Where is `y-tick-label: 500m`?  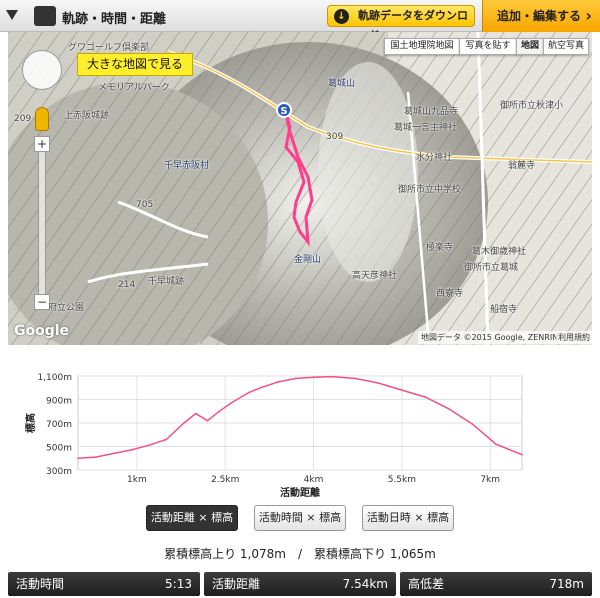
y-tick-label: 500m is located at coordinates (59, 449).